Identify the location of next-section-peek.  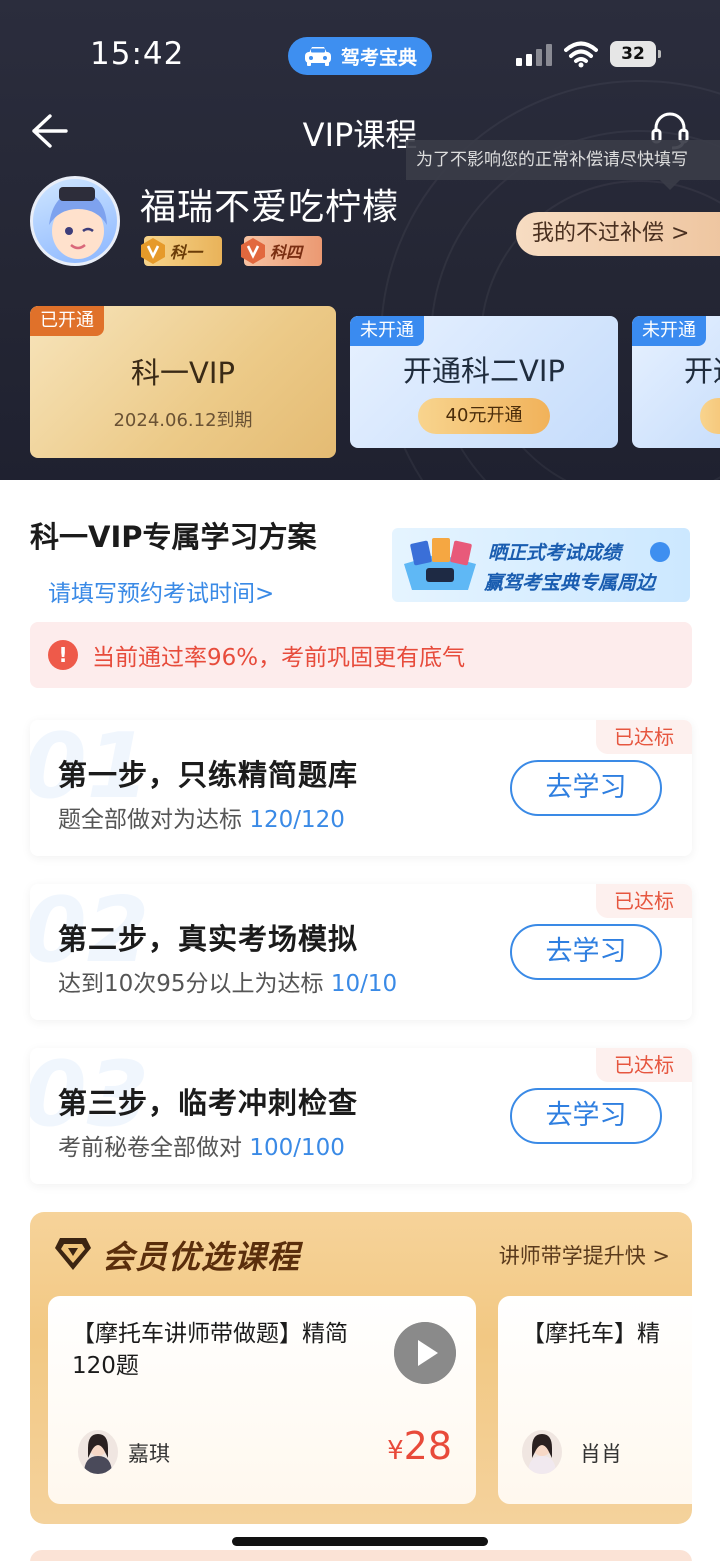
(361, 1555).